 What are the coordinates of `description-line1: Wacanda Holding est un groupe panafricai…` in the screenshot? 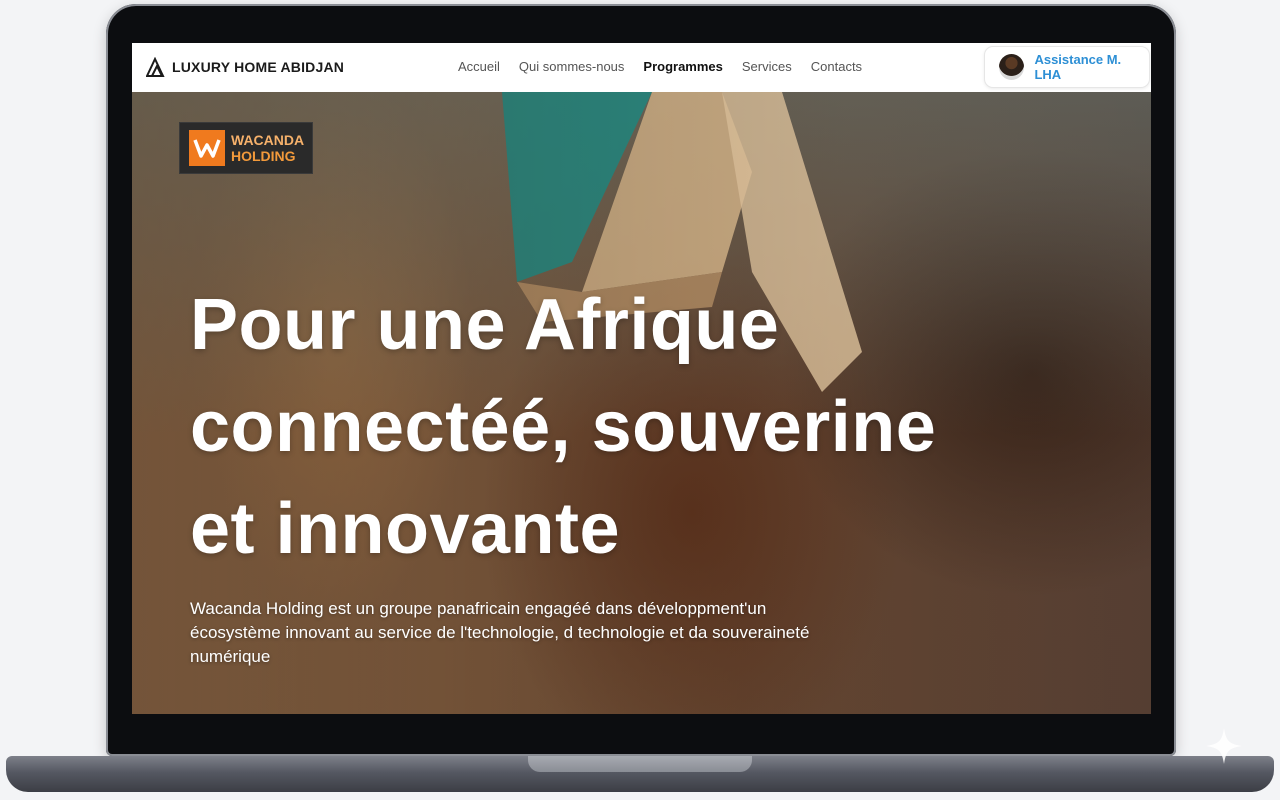 It's located at (478, 608).